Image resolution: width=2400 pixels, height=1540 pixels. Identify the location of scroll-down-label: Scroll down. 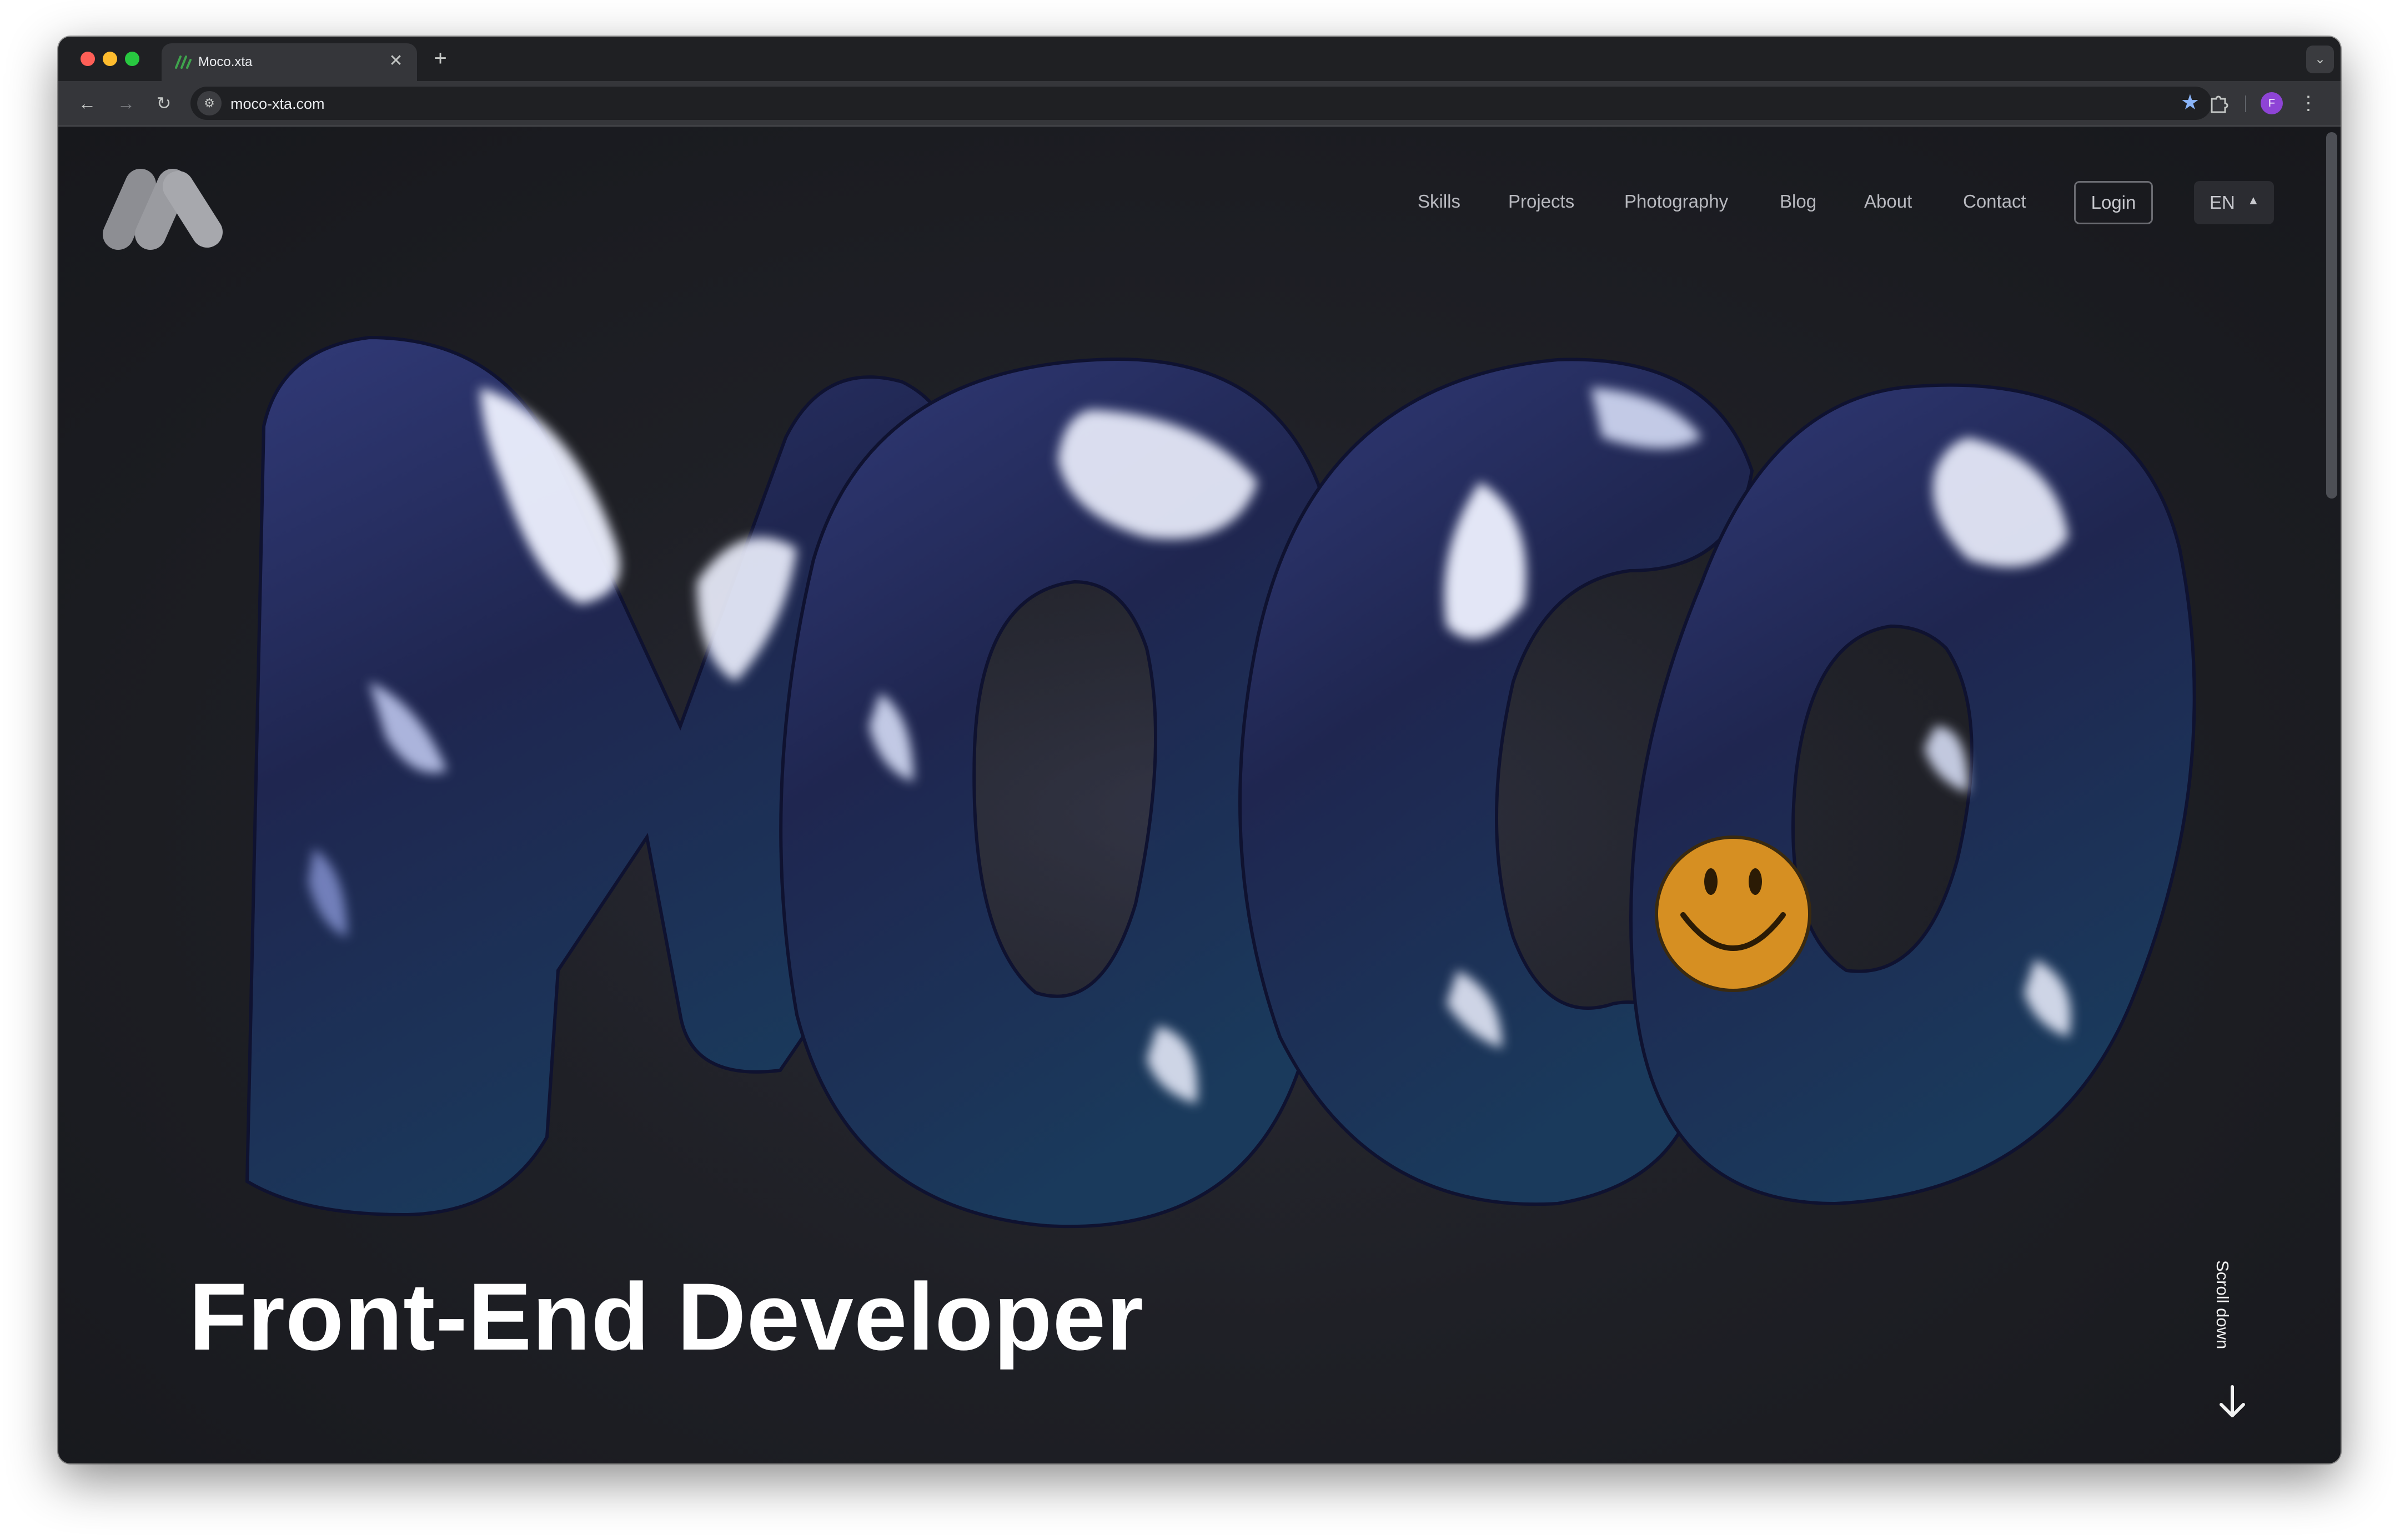
(2222, 1305).